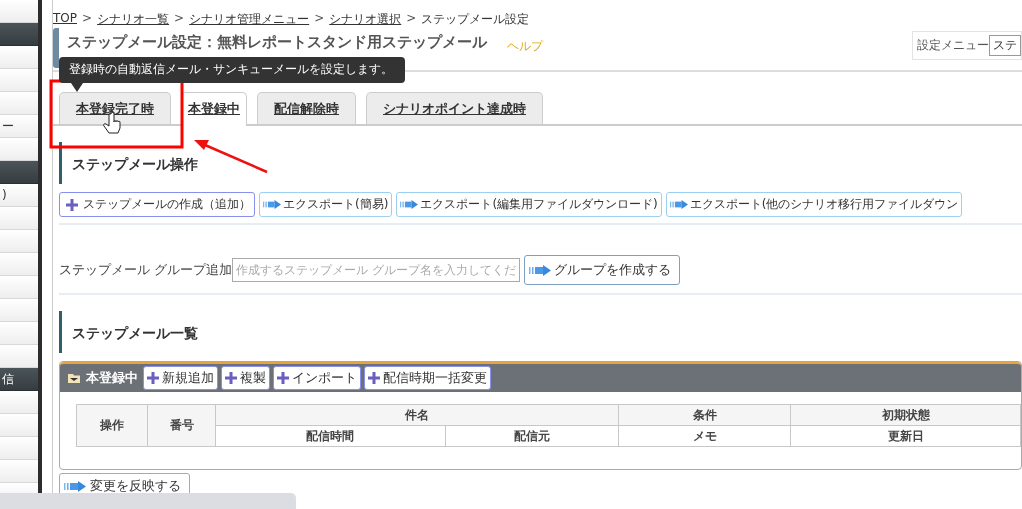  What do you see at coordinates (326, 204) in the screenshot?
I see `export-button: エクスポート(簡易)` at bounding box center [326, 204].